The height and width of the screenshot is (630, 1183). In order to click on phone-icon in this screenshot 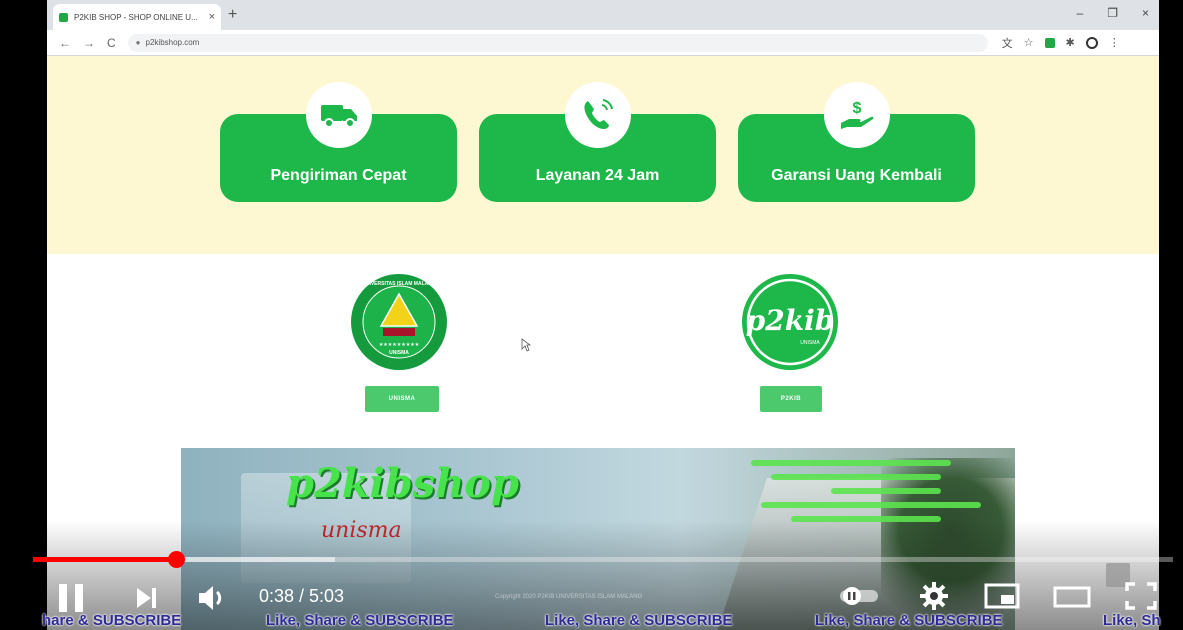, I will do `click(598, 114)`.